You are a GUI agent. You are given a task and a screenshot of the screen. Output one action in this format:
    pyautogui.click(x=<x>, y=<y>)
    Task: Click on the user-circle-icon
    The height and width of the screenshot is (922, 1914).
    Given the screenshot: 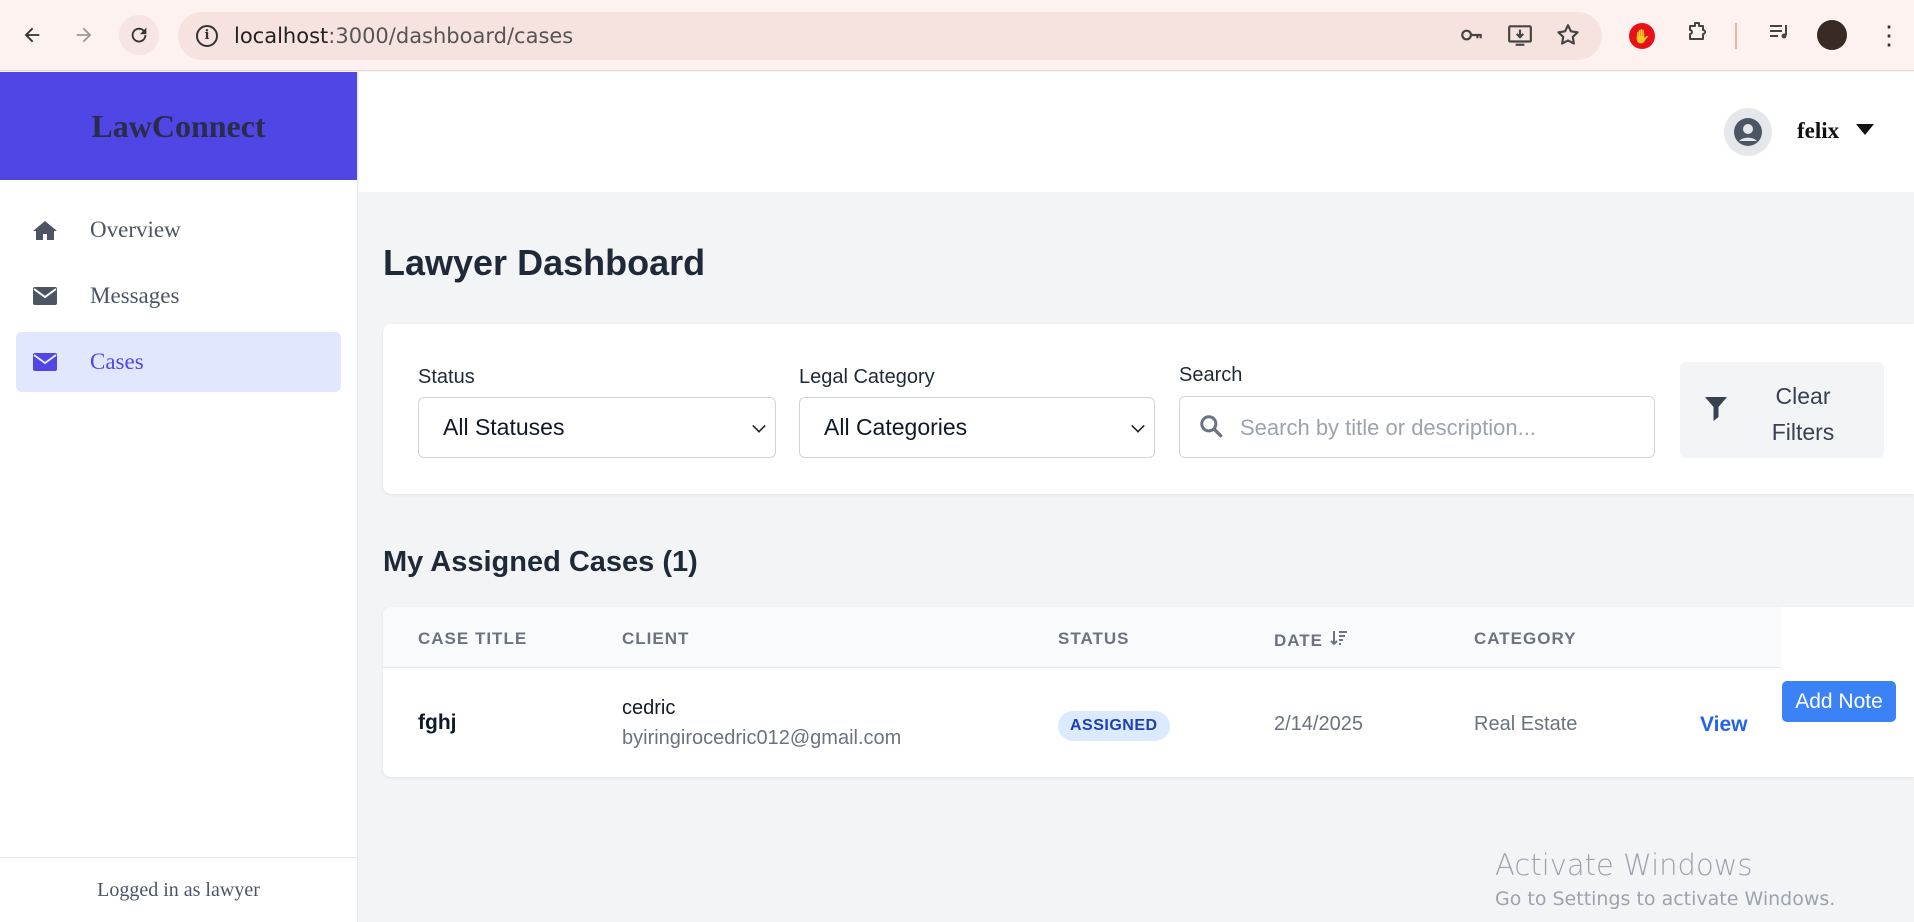 What is the action you would take?
    pyautogui.click(x=1748, y=132)
    